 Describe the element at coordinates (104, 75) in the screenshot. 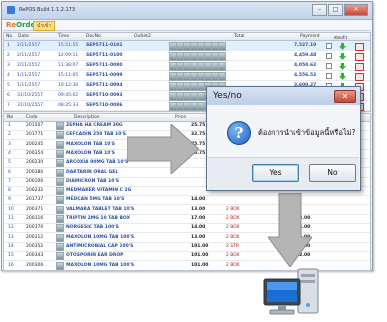

I see `doc-number: SEP5711-0099` at that location.